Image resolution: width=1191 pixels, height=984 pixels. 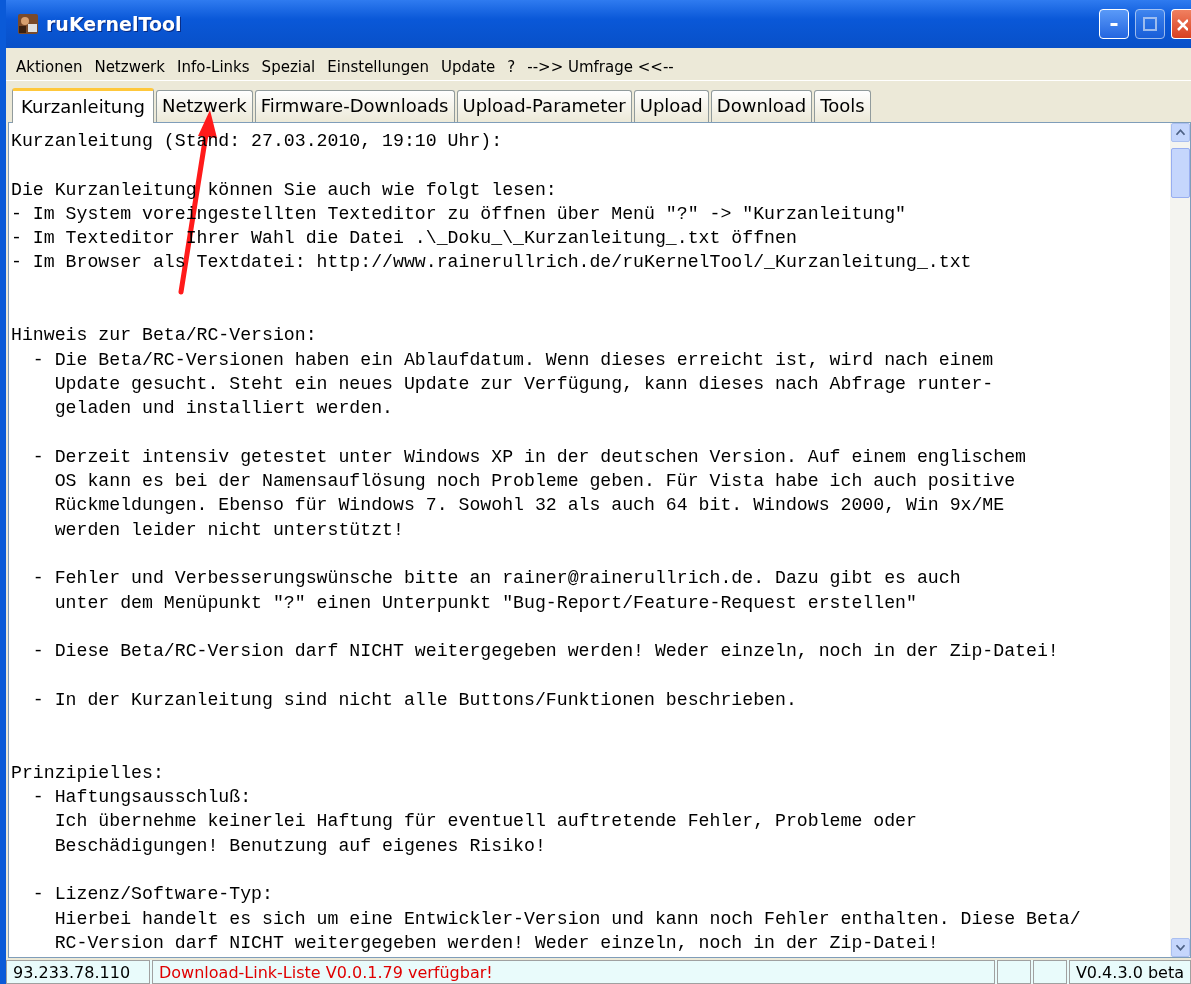 What do you see at coordinates (204, 106) in the screenshot?
I see `tab: Netzwerk` at bounding box center [204, 106].